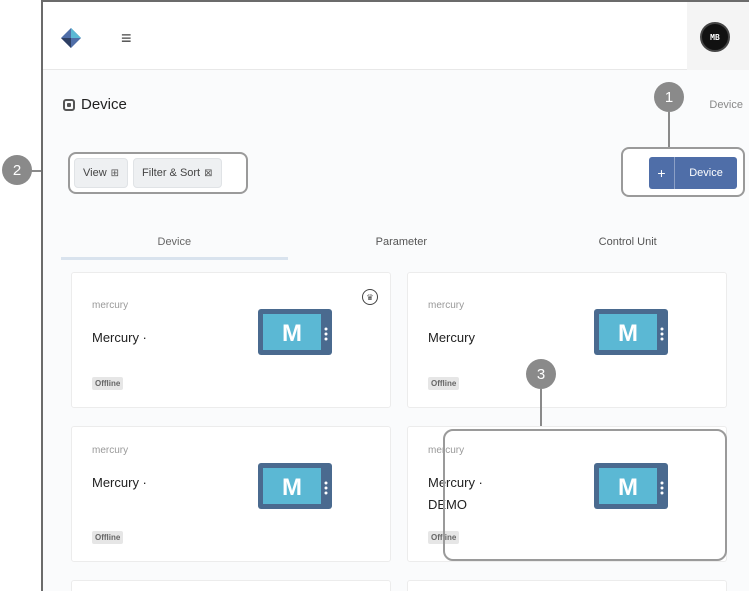 The height and width of the screenshot is (591, 749). What do you see at coordinates (126, 38) in the screenshot?
I see `hamburger-menu-icon: ≡` at bounding box center [126, 38].